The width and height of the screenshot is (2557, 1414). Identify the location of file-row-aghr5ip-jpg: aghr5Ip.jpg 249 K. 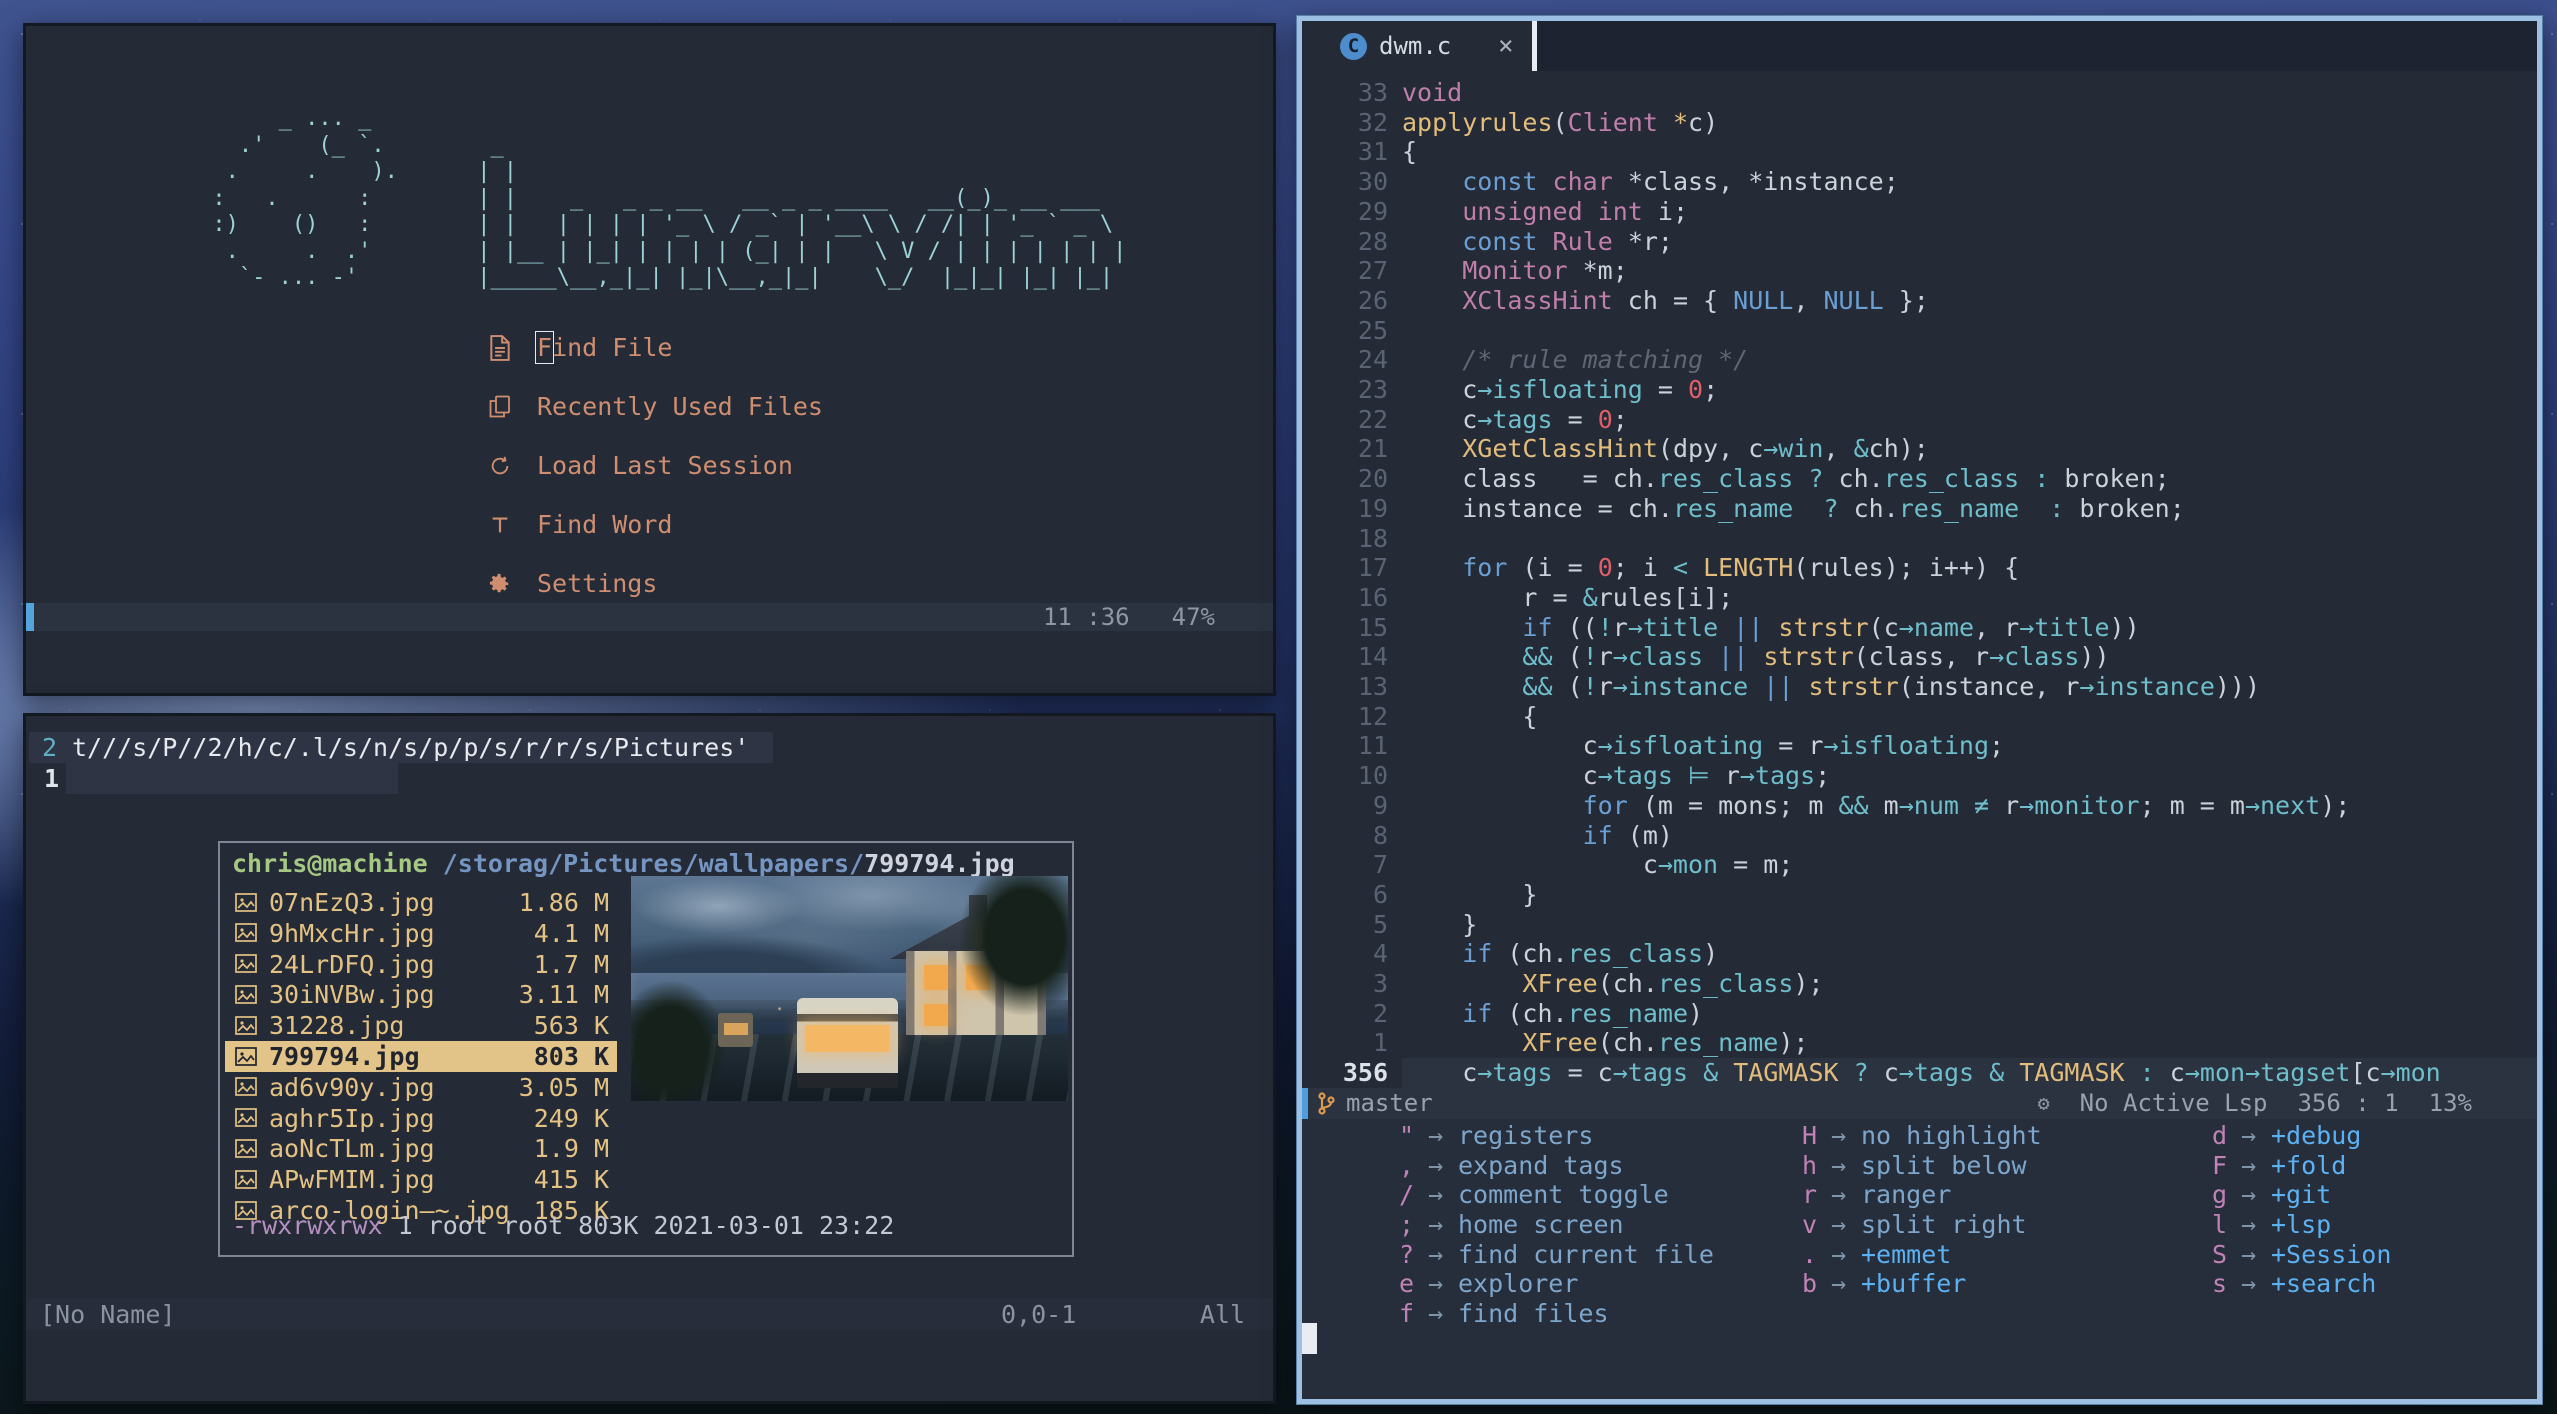
(421, 1118).